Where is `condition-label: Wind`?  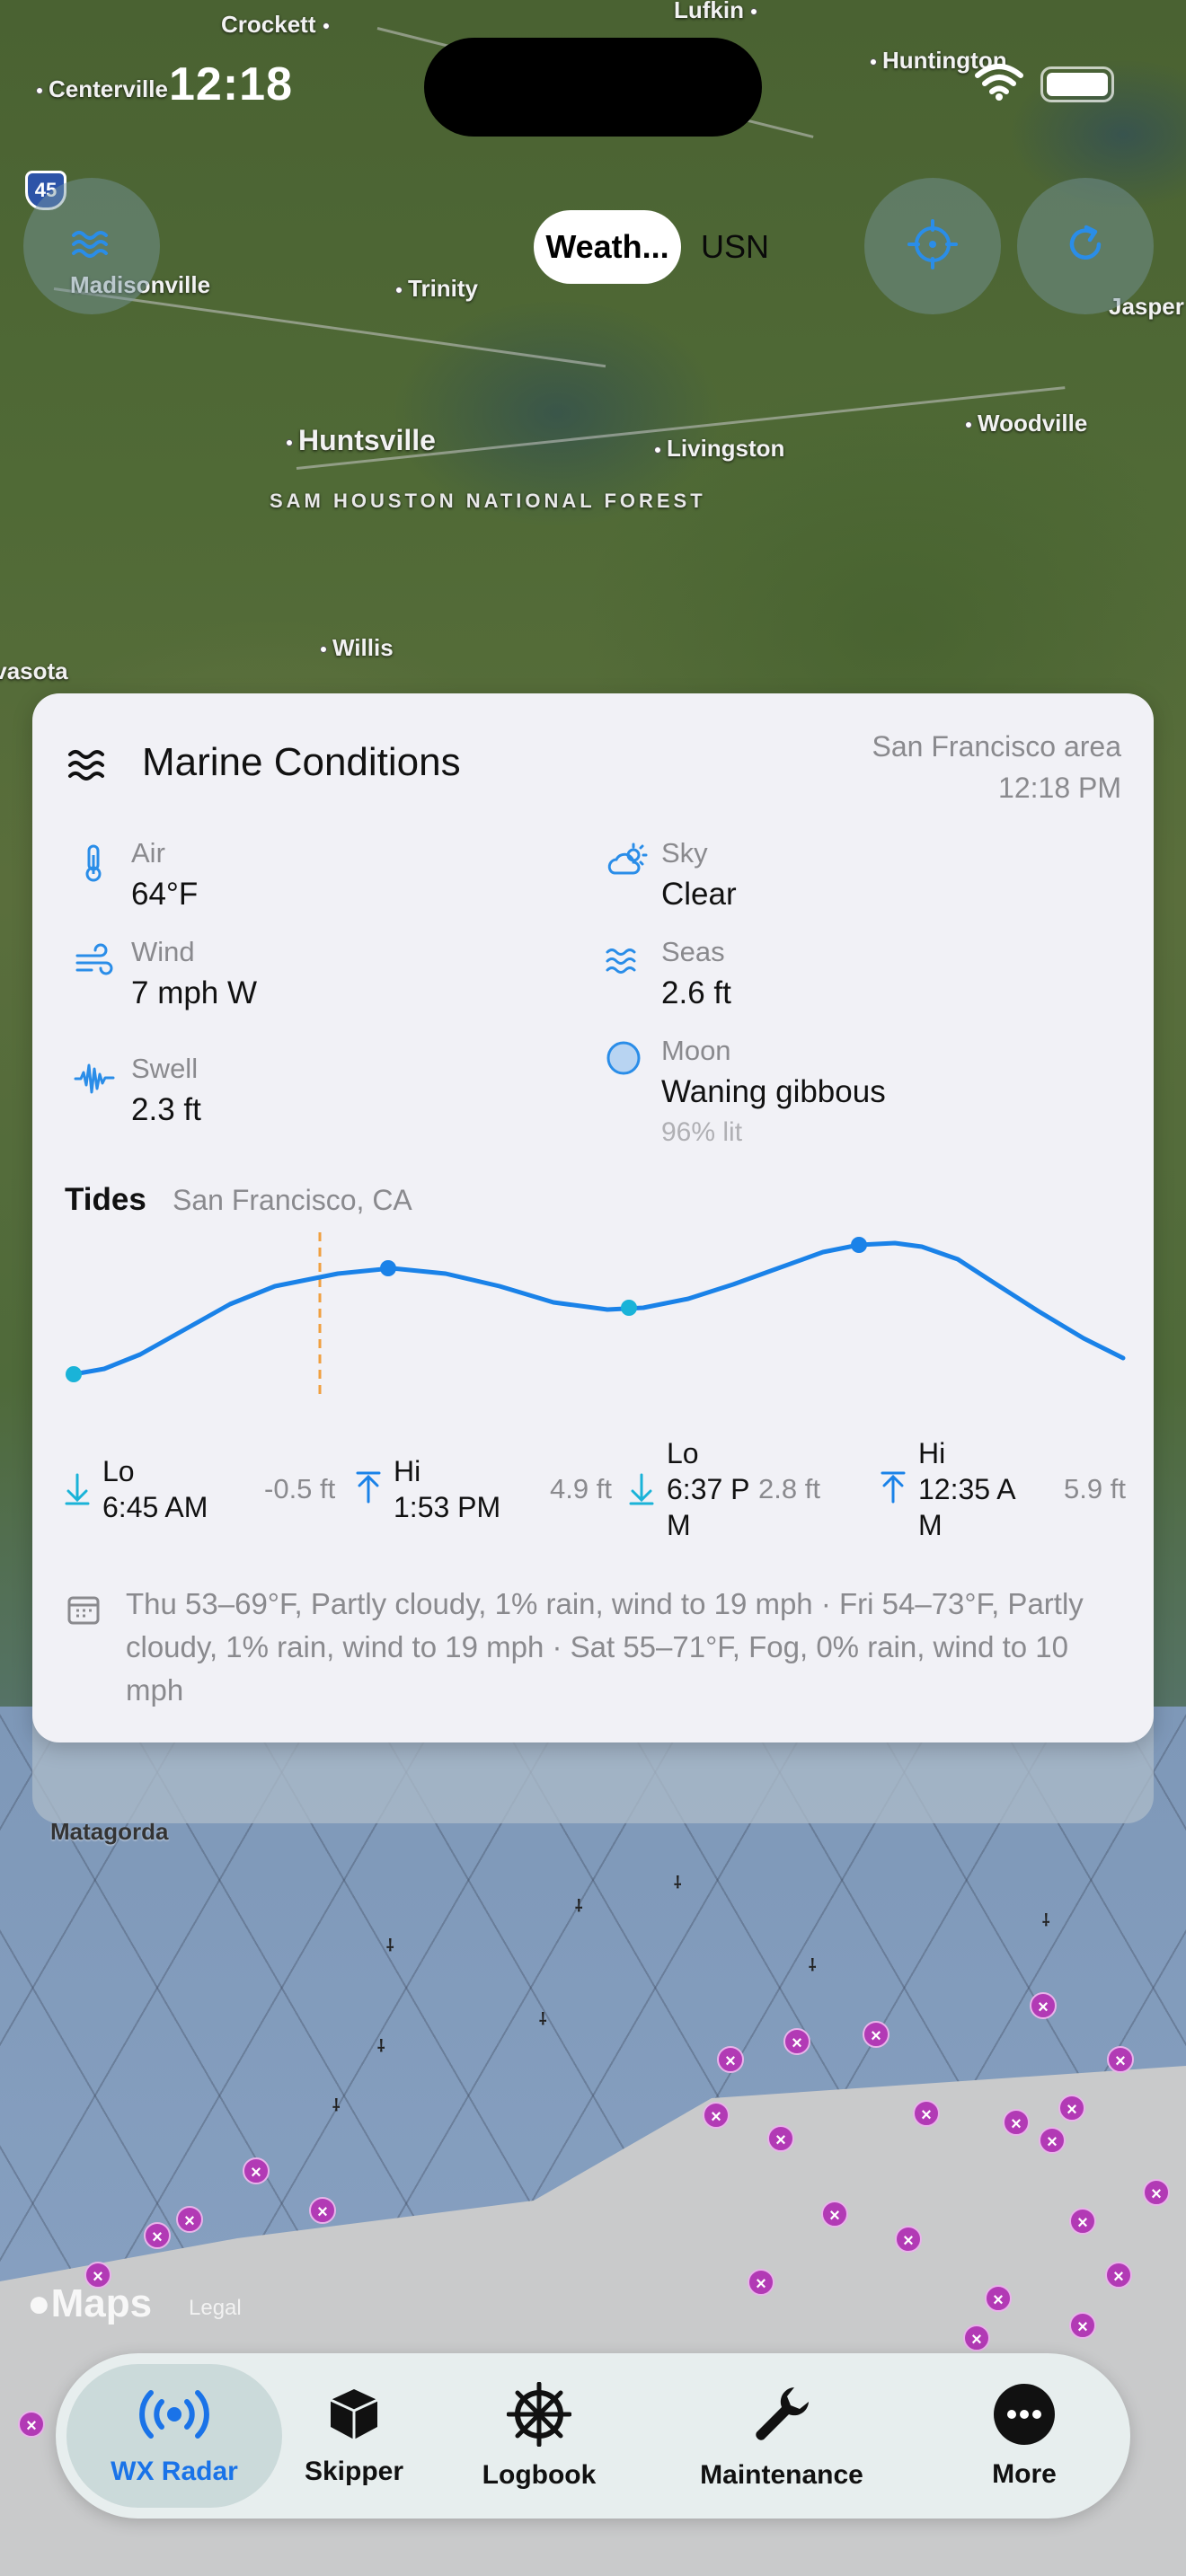 condition-label: Wind is located at coordinates (163, 951).